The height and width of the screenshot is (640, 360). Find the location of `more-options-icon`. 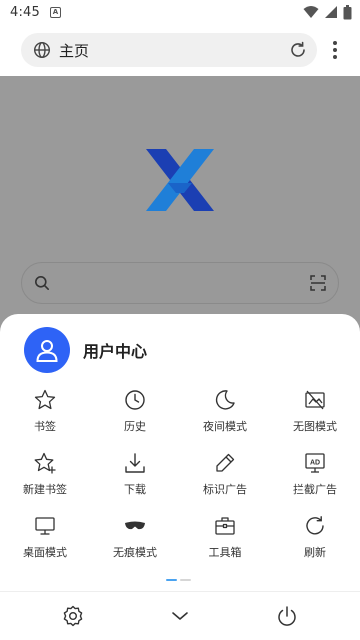

more-options-icon is located at coordinates (335, 50).